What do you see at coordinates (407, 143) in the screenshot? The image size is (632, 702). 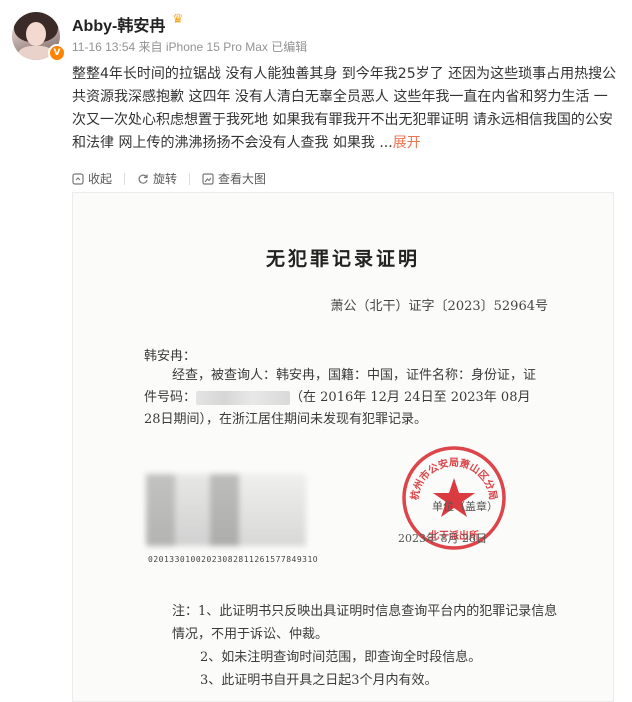 I see `expand-link: 展开` at bounding box center [407, 143].